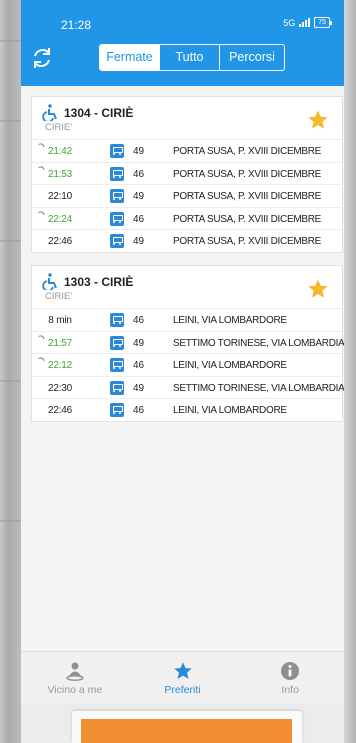 The image size is (356, 743). I want to click on departure-row: 22:24 46 PORTA SUSA, P. XVIII DICEMBRE, so click(187, 218).